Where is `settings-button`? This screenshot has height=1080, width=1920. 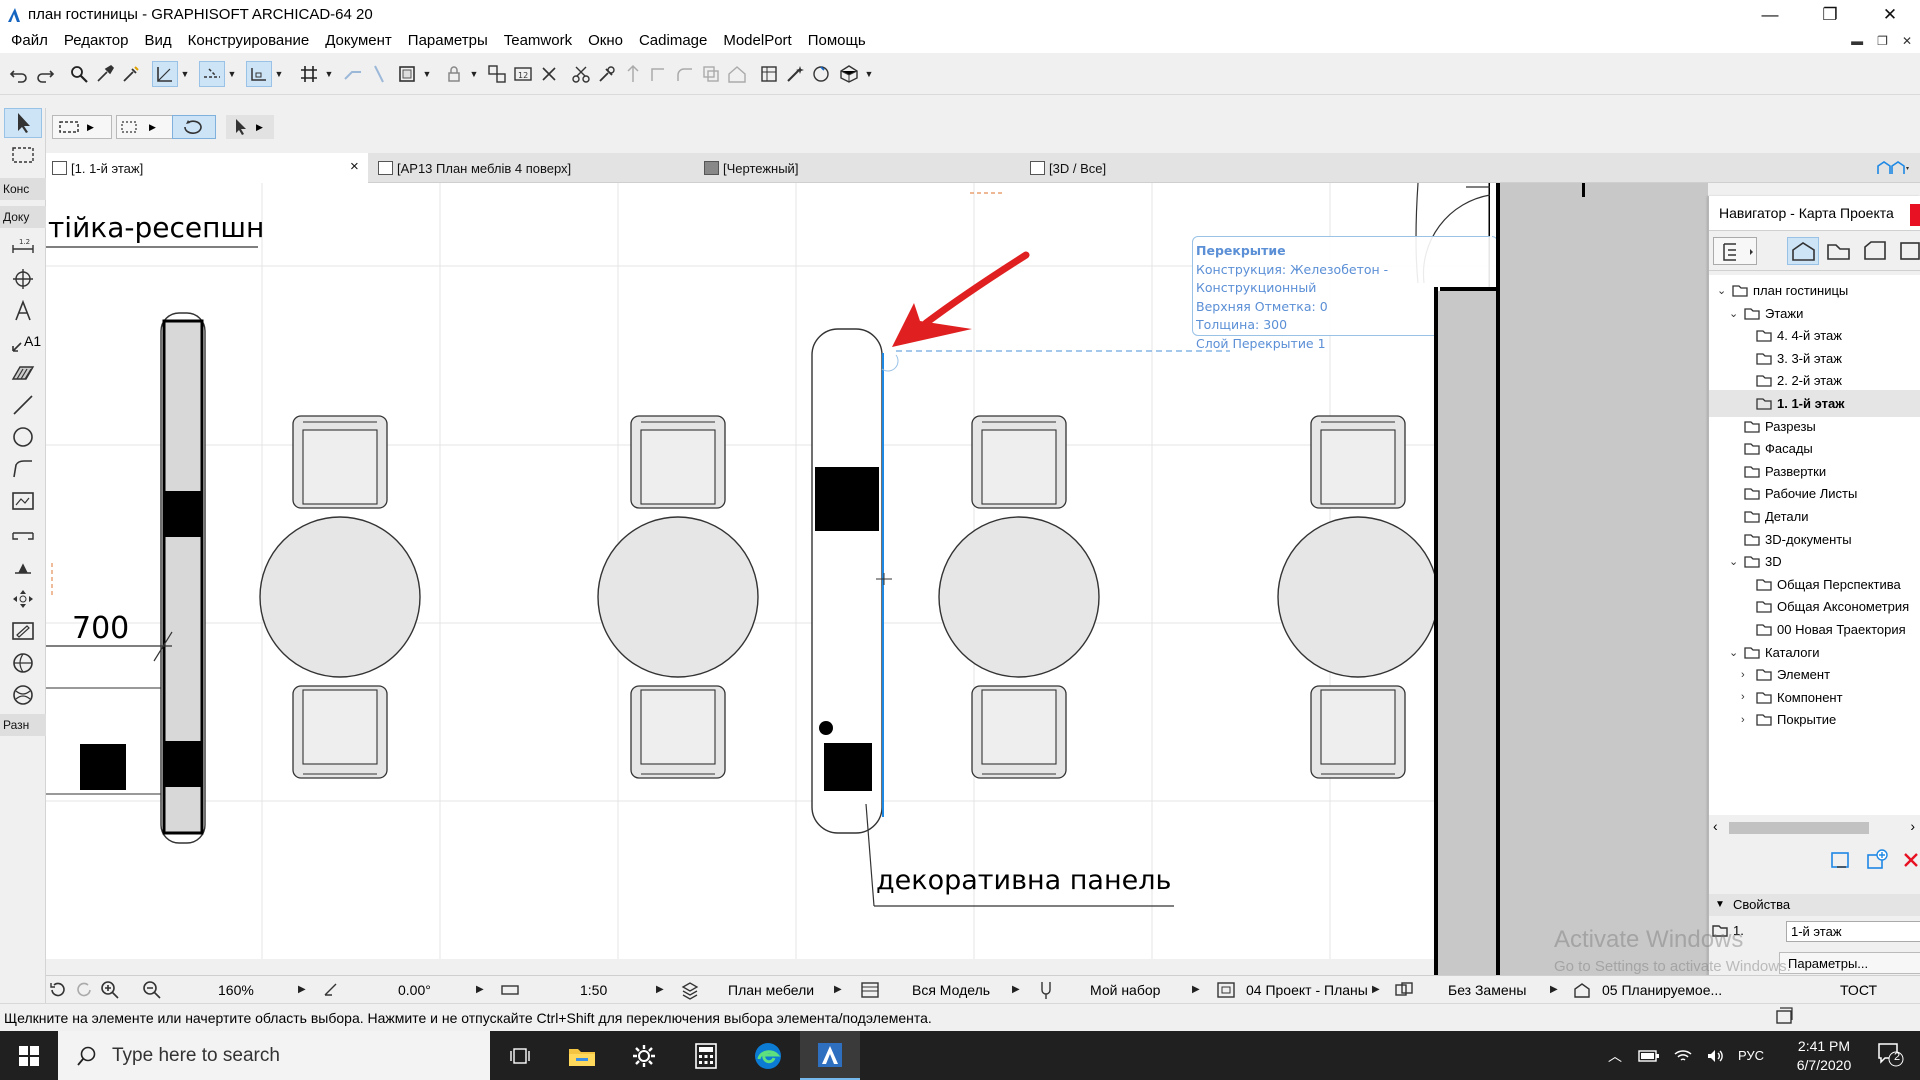
settings-button is located at coordinates (644, 1055).